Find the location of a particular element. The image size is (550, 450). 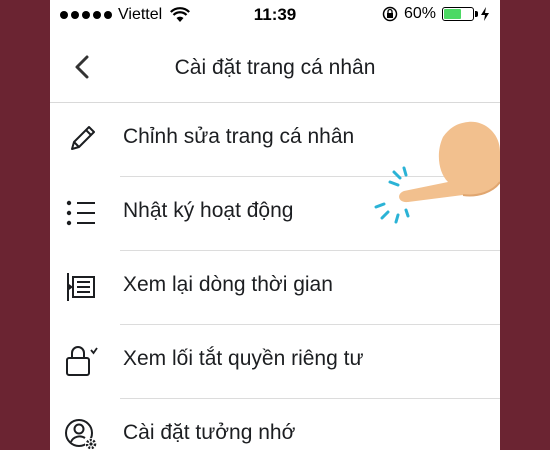

status-right: 60% is located at coordinates (436, 14).